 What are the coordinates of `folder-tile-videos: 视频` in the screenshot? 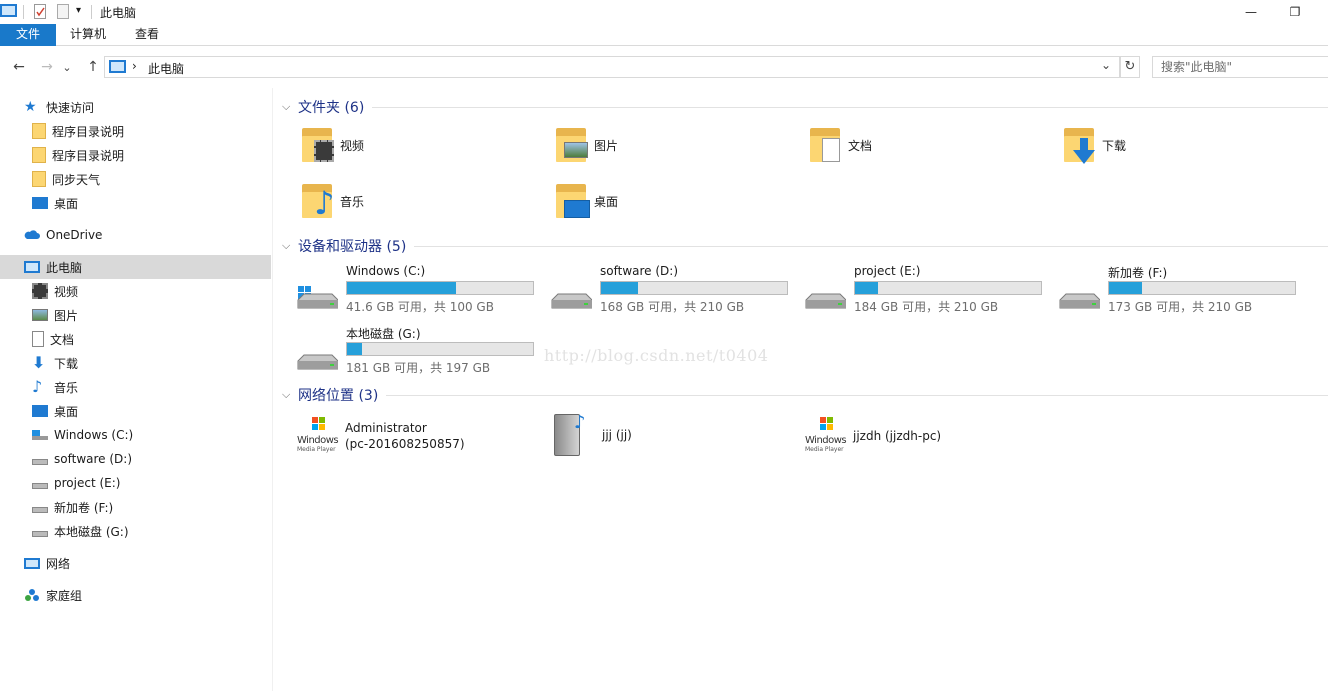 It's located at (332, 145).